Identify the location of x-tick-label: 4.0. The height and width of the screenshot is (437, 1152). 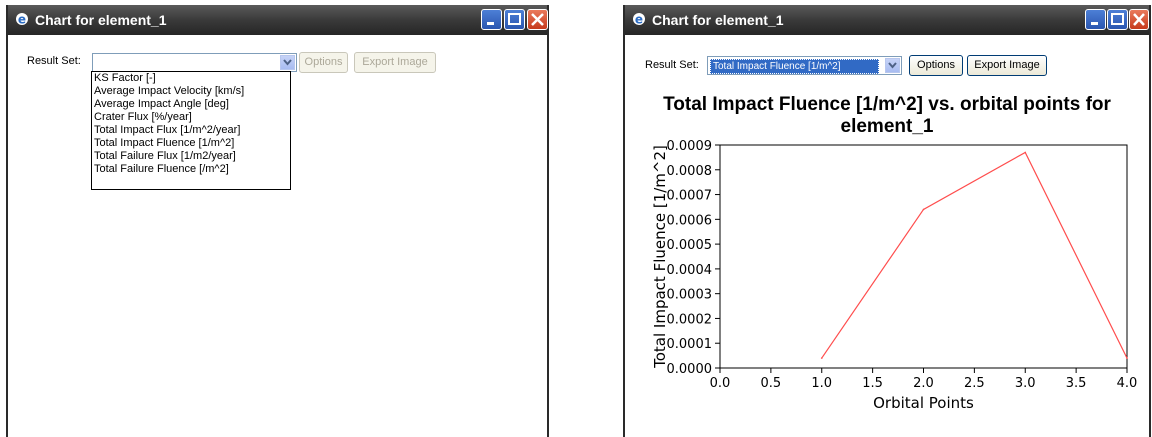
(1127, 383).